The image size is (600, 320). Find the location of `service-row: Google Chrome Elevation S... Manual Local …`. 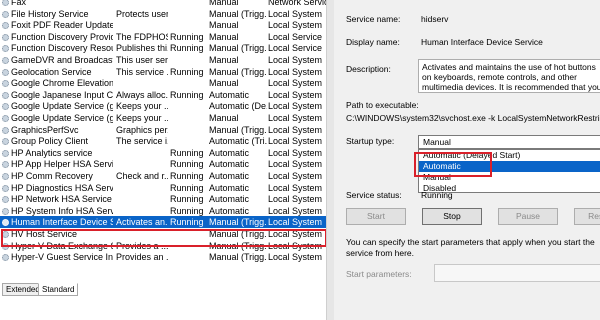

service-row: Google Chrome Elevation S... Manual Local … is located at coordinates (163, 83).